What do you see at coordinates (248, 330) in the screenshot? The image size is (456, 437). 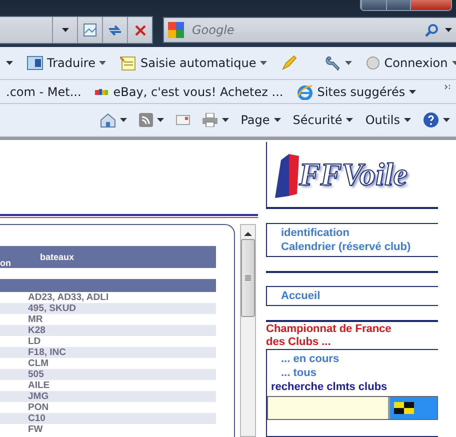 I see `scrollbar` at bounding box center [248, 330].